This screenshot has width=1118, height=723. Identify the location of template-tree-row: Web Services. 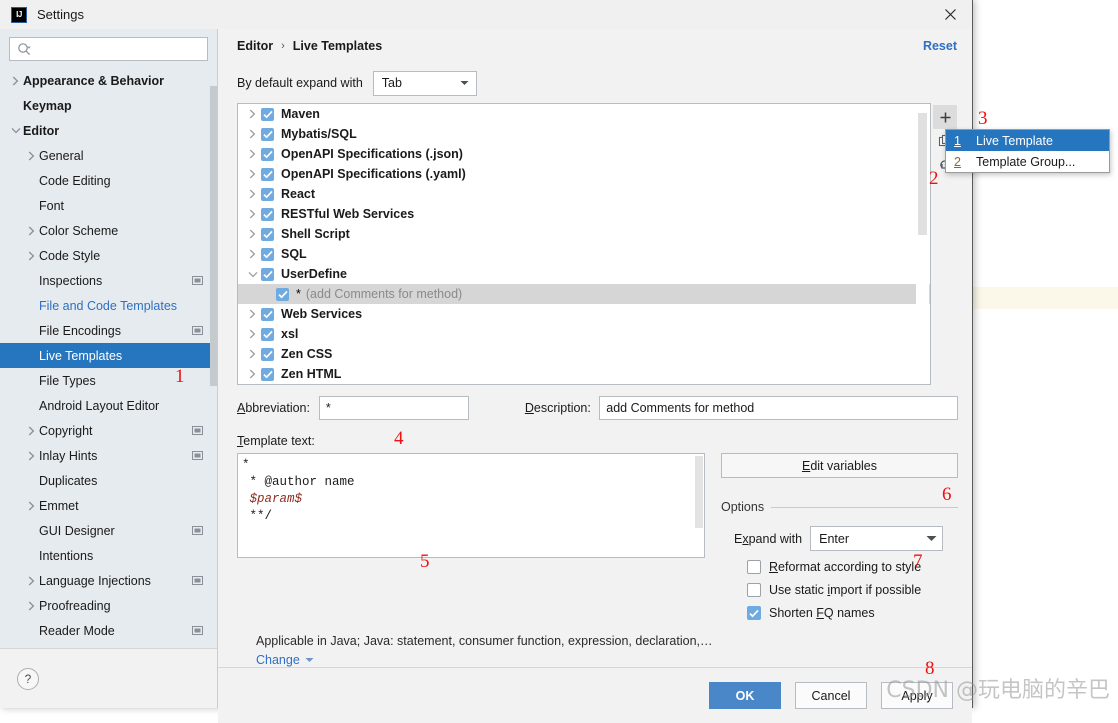
(584, 314).